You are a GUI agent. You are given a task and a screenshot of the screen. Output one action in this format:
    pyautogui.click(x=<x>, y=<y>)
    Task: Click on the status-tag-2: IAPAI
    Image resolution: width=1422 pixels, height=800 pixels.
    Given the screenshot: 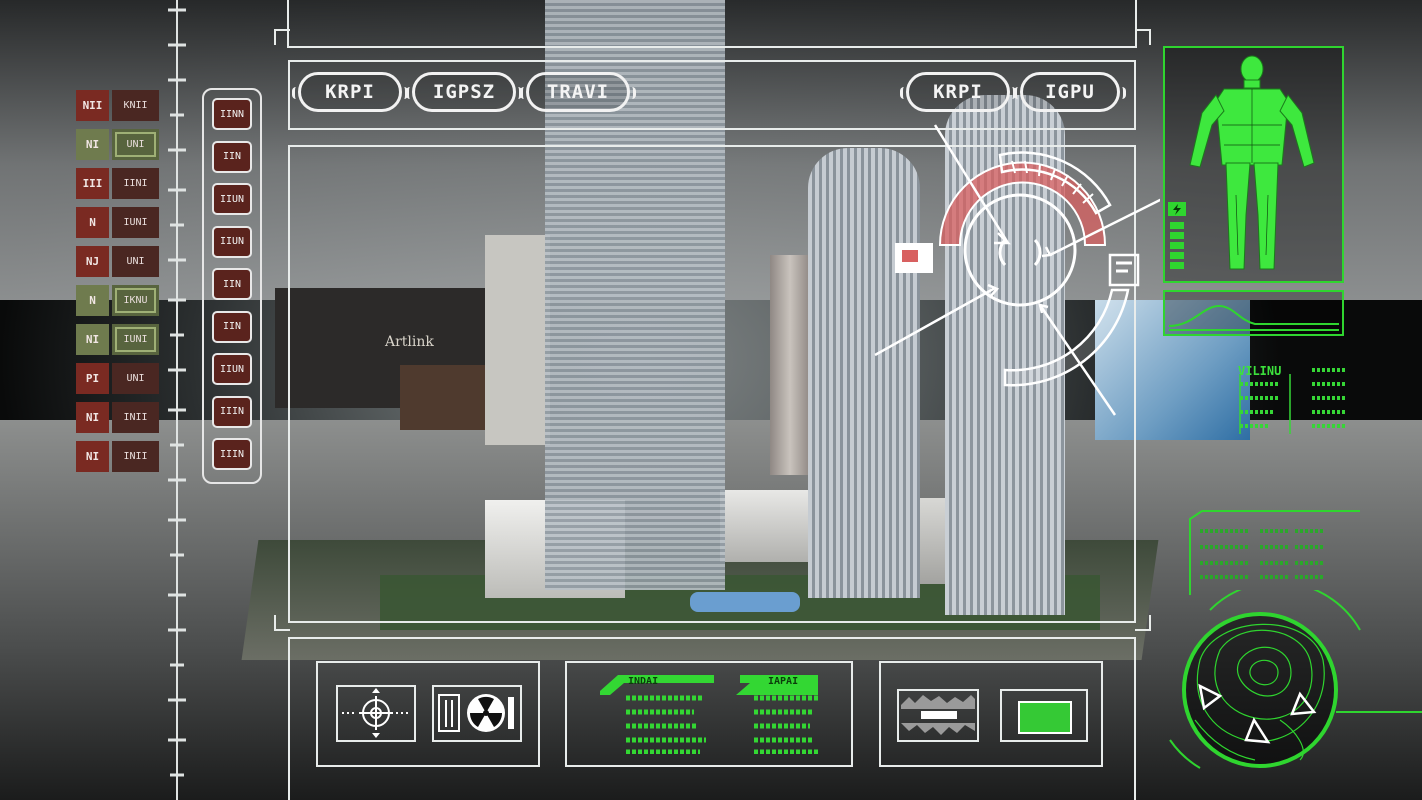 What is the action you would take?
    pyautogui.click(x=783, y=681)
    